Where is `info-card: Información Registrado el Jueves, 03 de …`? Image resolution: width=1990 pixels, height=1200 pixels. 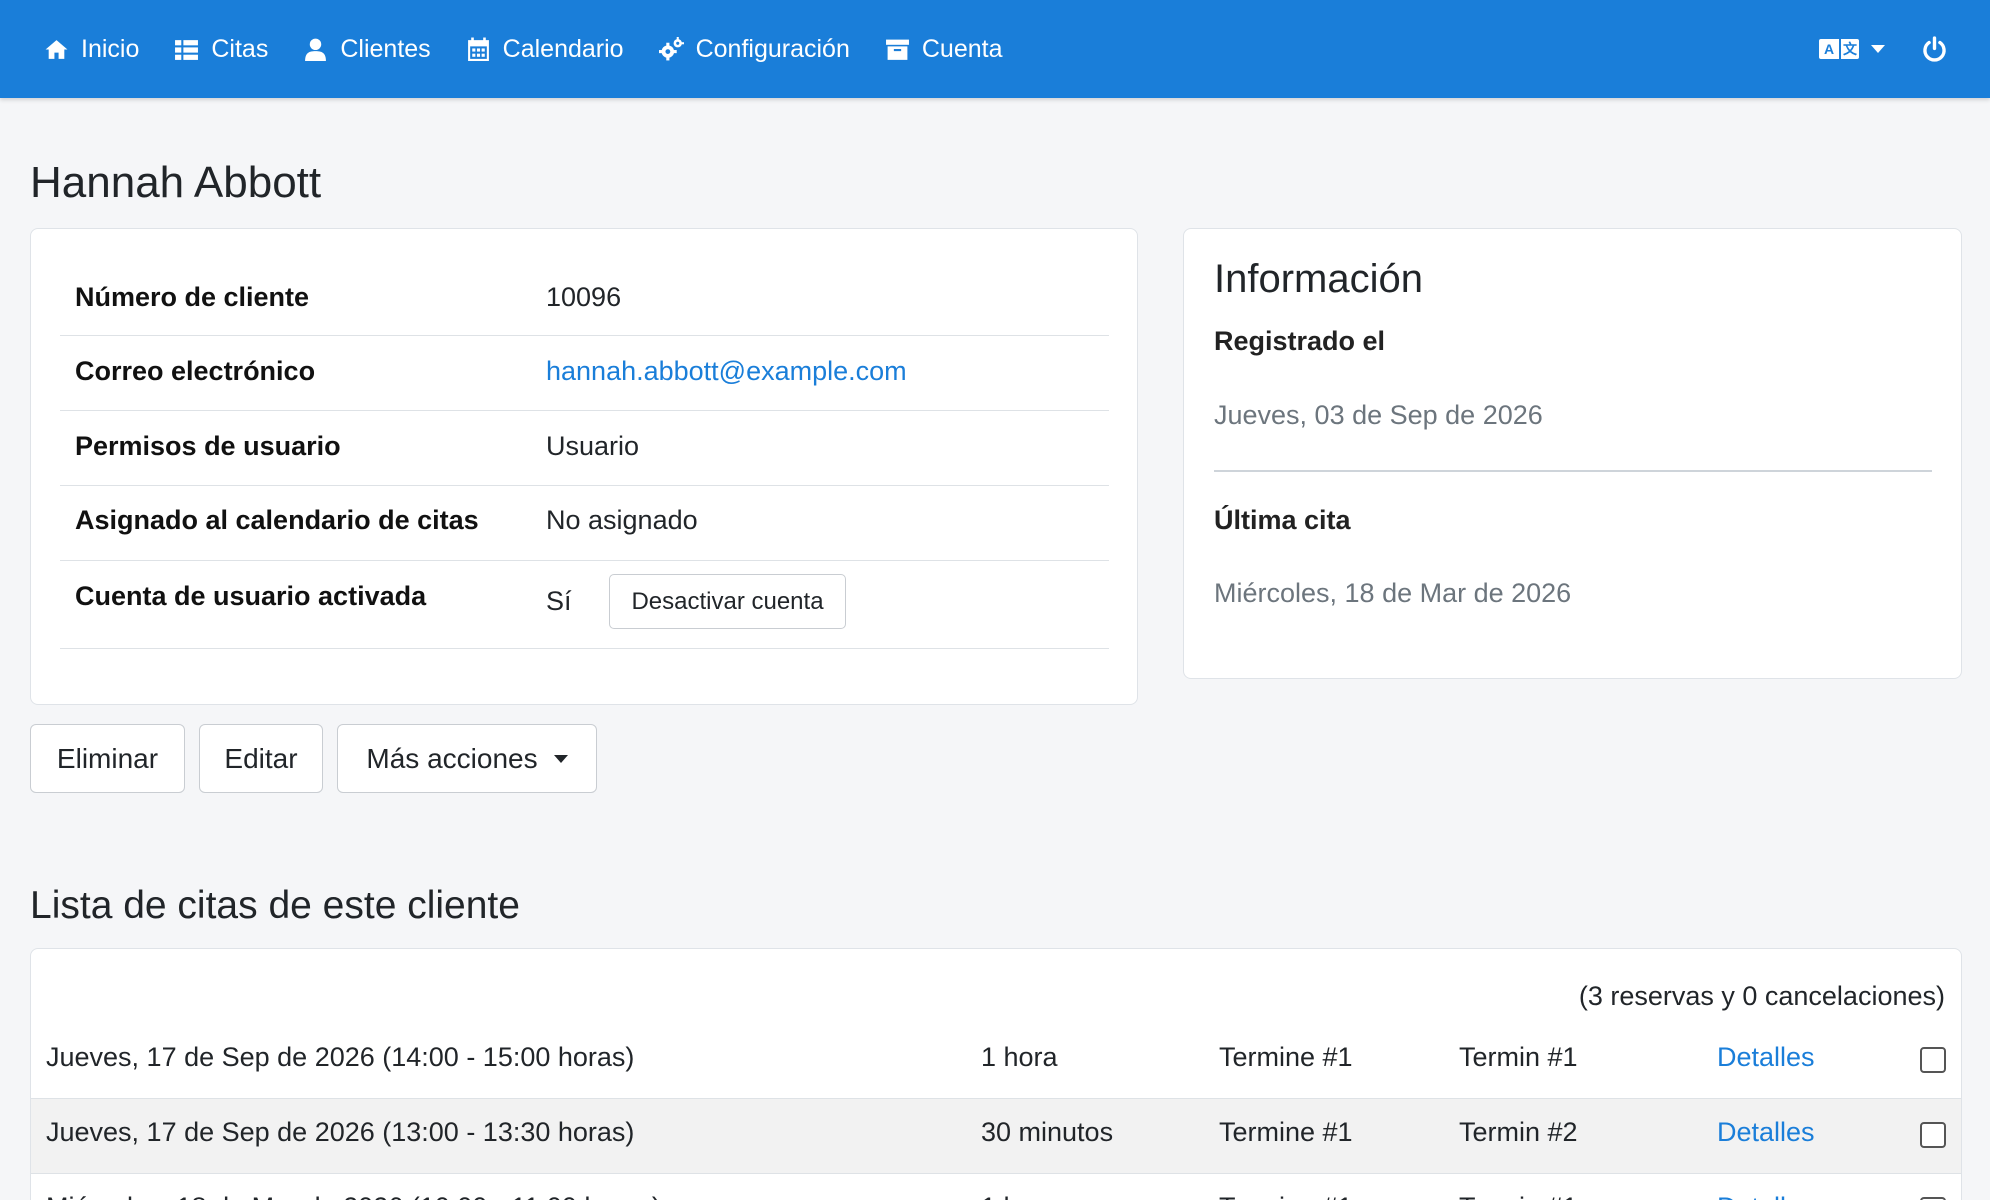
info-card: Información Registrado el Jueves, 03 de … is located at coordinates (1572, 453).